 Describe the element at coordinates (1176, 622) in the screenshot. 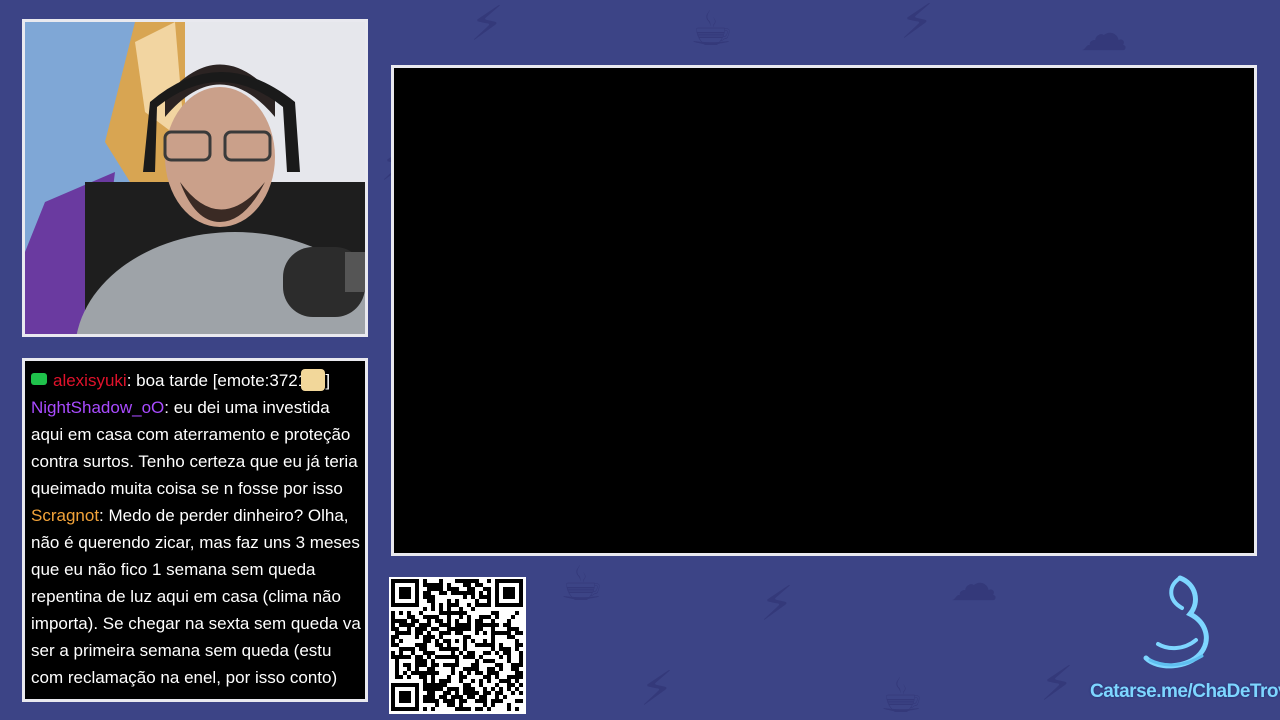

I see `catarse-drop-icon` at that location.